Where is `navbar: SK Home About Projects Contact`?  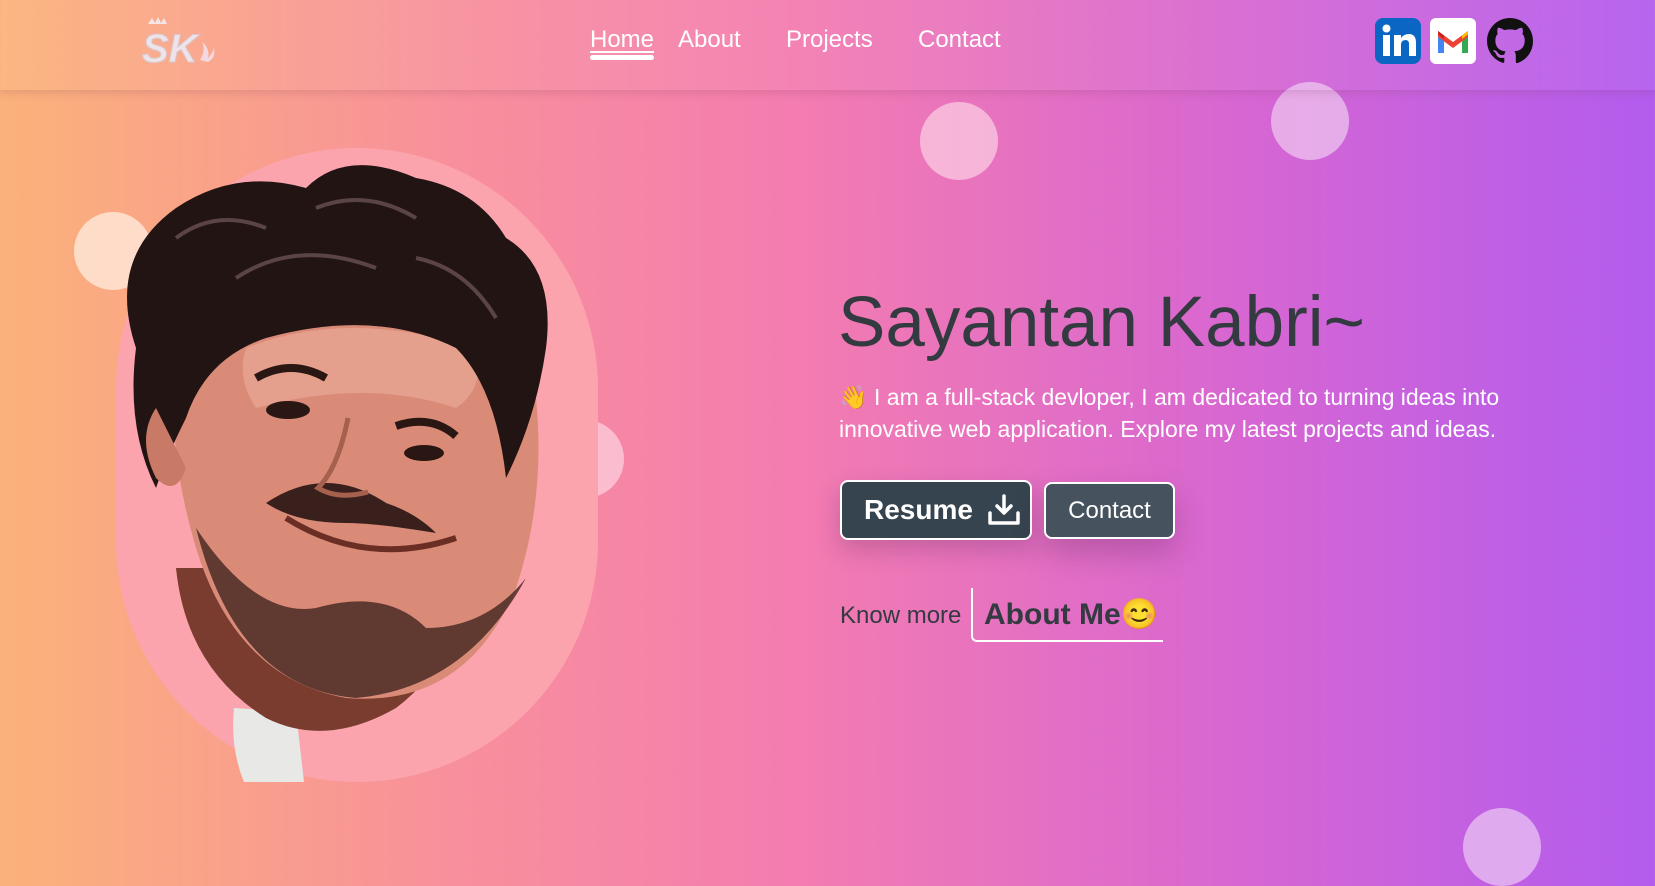 navbar: SK Home About Projects Contact is located at coordinates (827, 45).